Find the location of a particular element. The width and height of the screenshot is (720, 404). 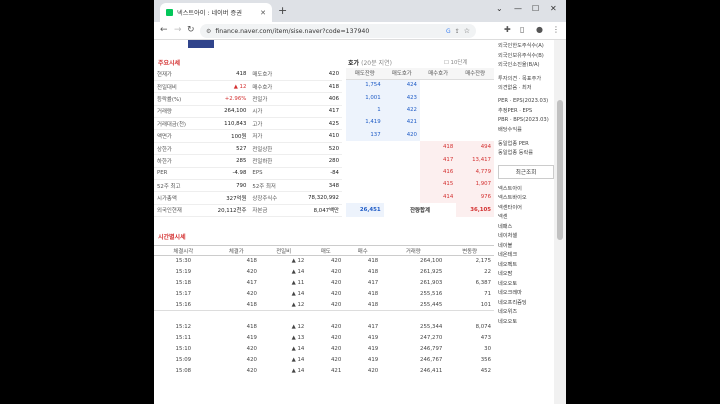

stock-info-item: PER · EPS(2023.03) is located at coordinates (526, 103).